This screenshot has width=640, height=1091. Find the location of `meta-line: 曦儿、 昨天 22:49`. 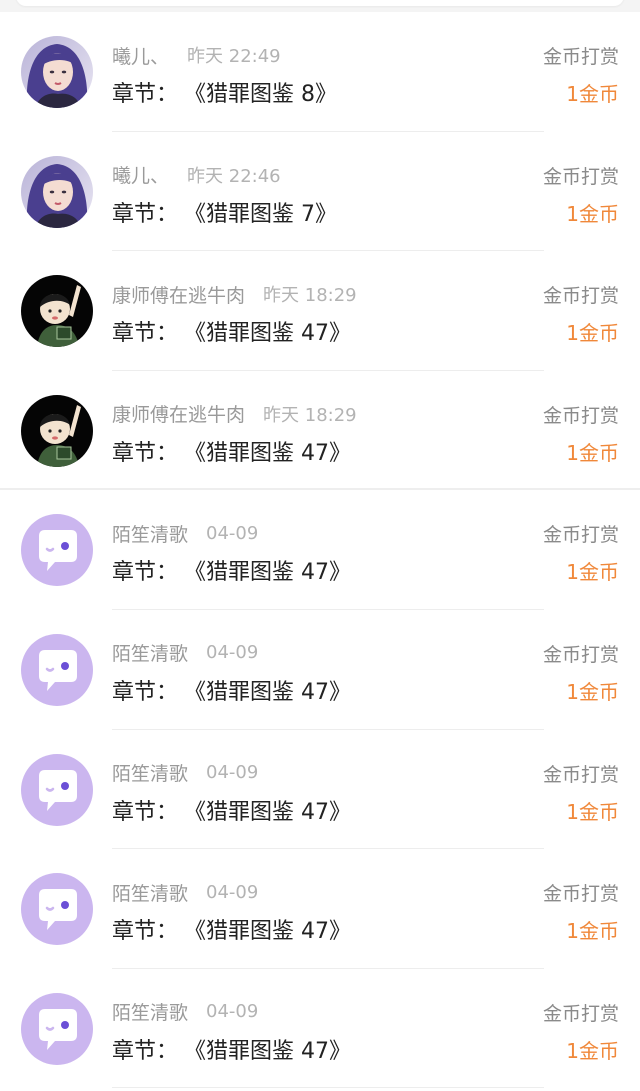

meta-line: 曦儿、 昨天 22:49 is located at coordinates (196, 55).